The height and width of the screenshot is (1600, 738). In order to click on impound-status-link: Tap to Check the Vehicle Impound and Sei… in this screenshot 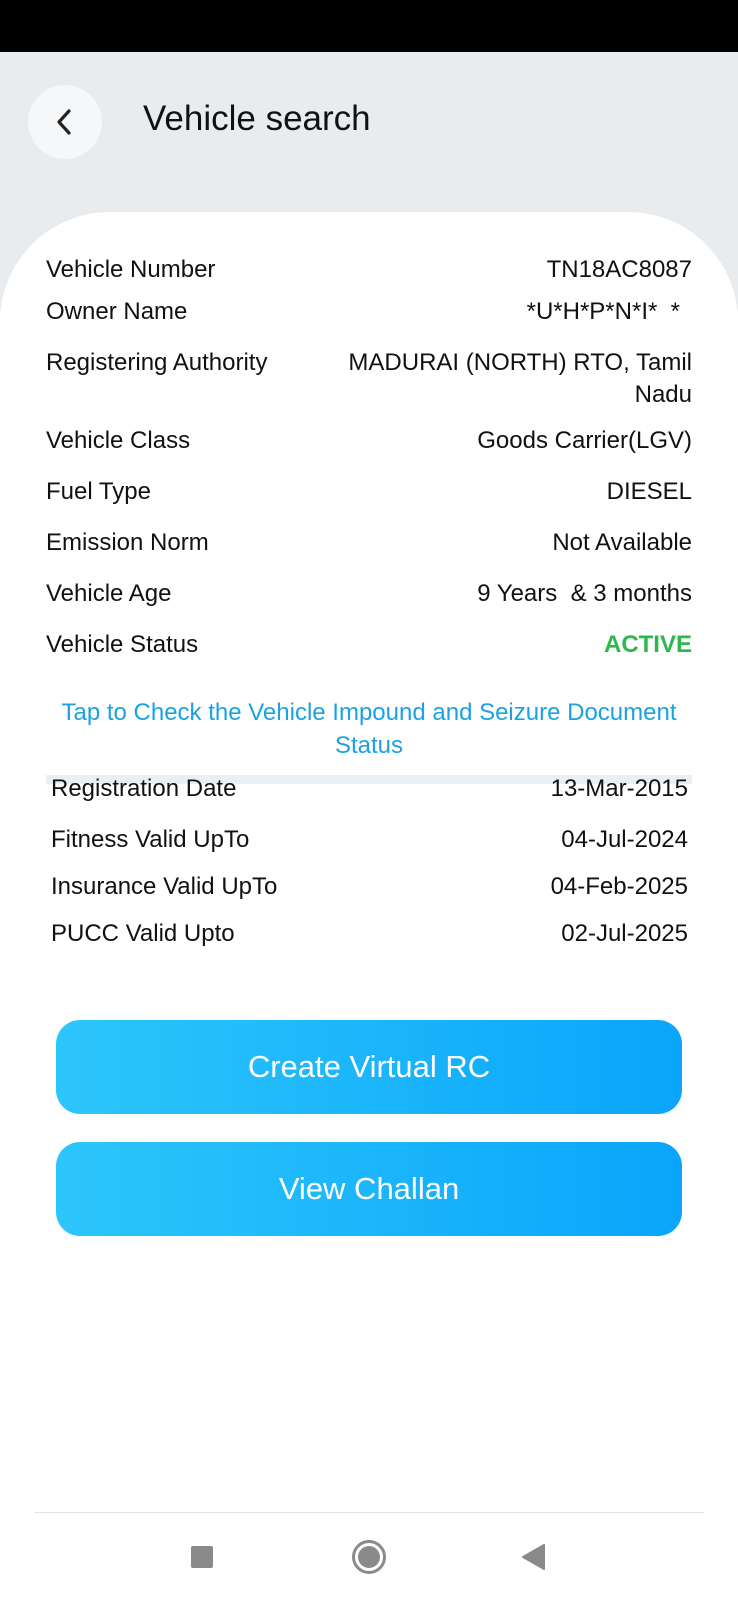, I will do `click(369, 729)`.